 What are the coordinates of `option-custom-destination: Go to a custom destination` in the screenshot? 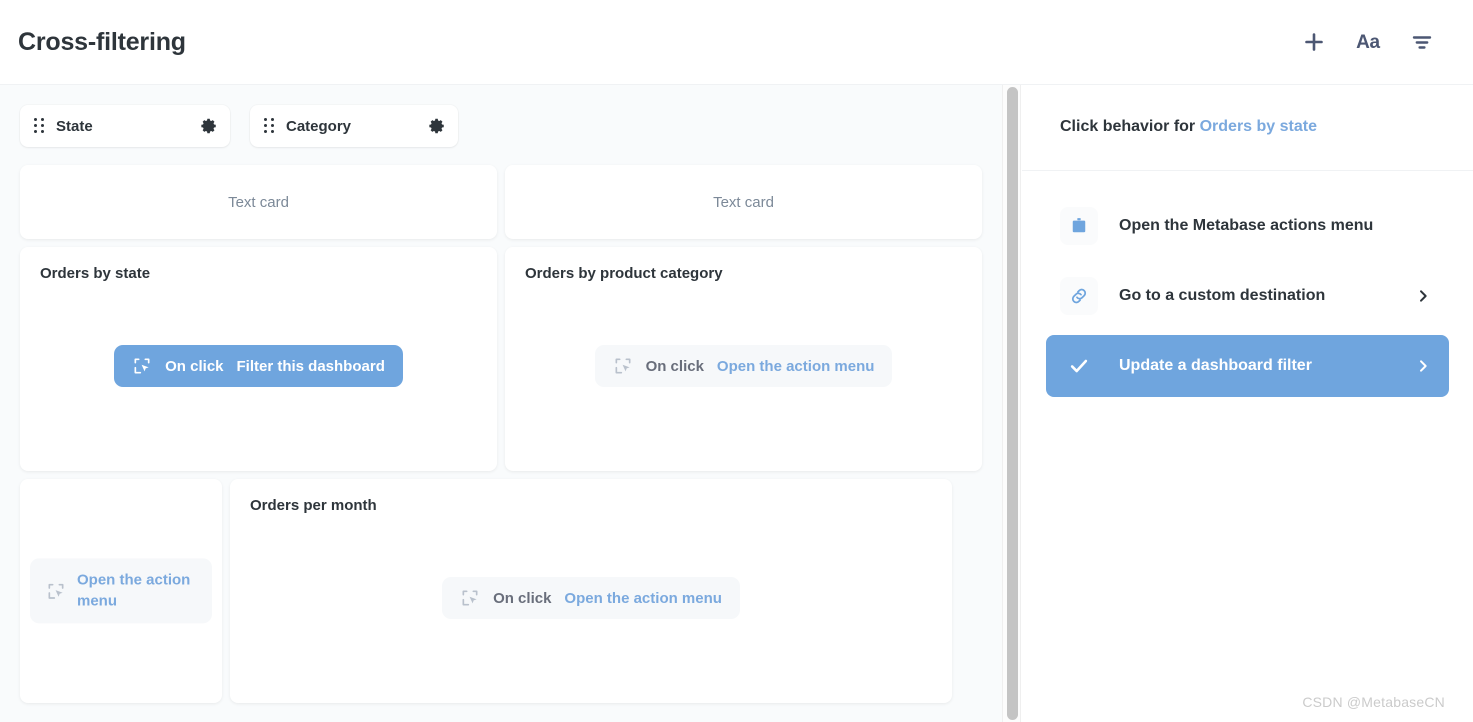 It's located at (1247, 296).